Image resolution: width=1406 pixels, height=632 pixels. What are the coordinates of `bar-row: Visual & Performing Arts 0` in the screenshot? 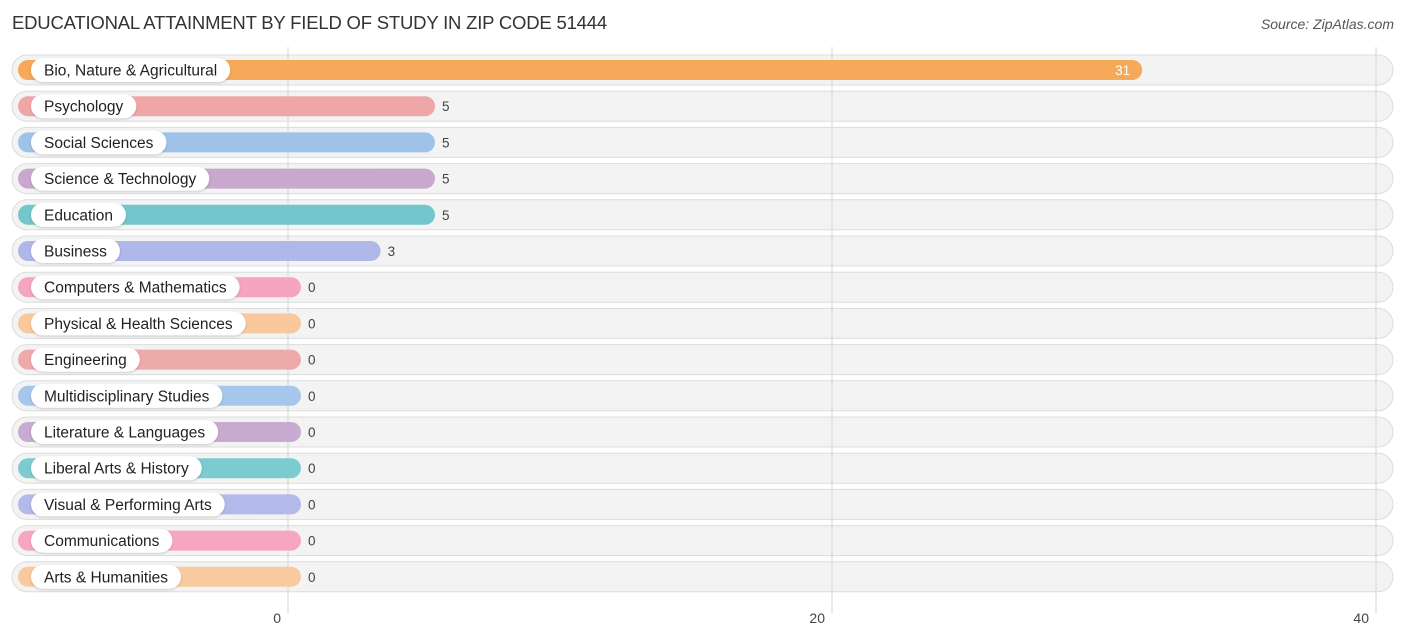 It's located at (167, 504).